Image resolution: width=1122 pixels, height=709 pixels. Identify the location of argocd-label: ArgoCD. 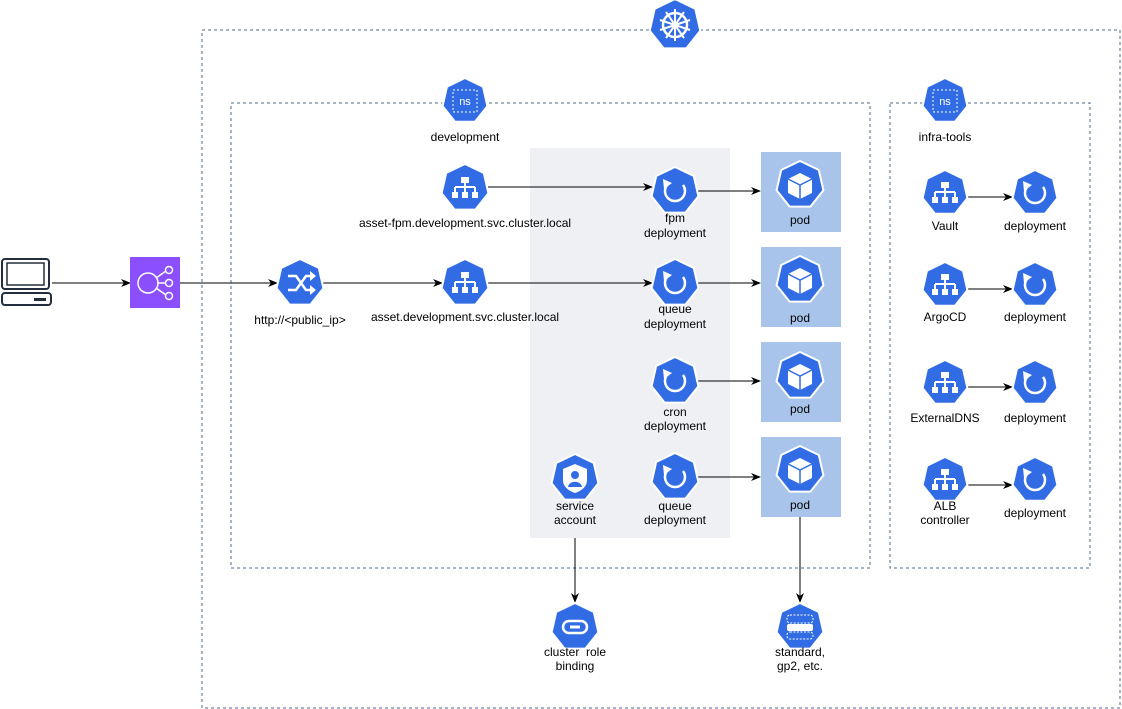
(945, 317).